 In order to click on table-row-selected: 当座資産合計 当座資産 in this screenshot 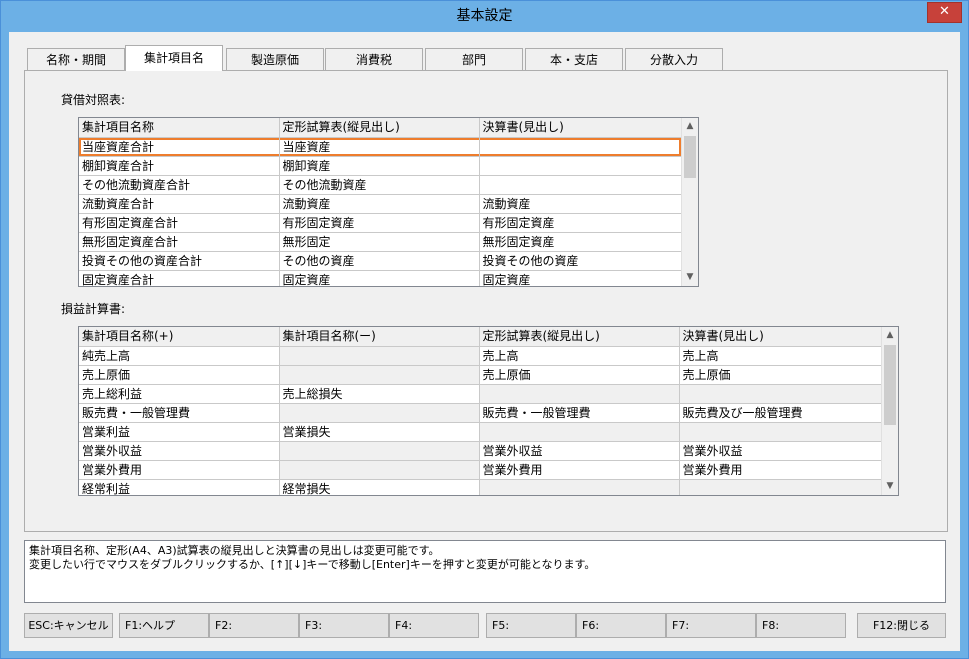, I will do `click(380, 147)`.